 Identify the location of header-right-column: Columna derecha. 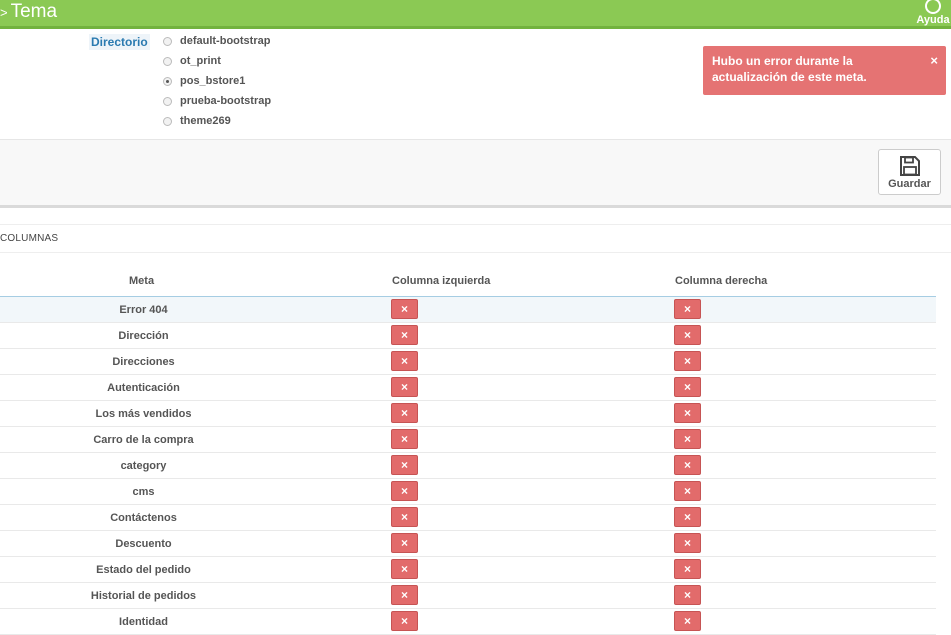
(721, 281).